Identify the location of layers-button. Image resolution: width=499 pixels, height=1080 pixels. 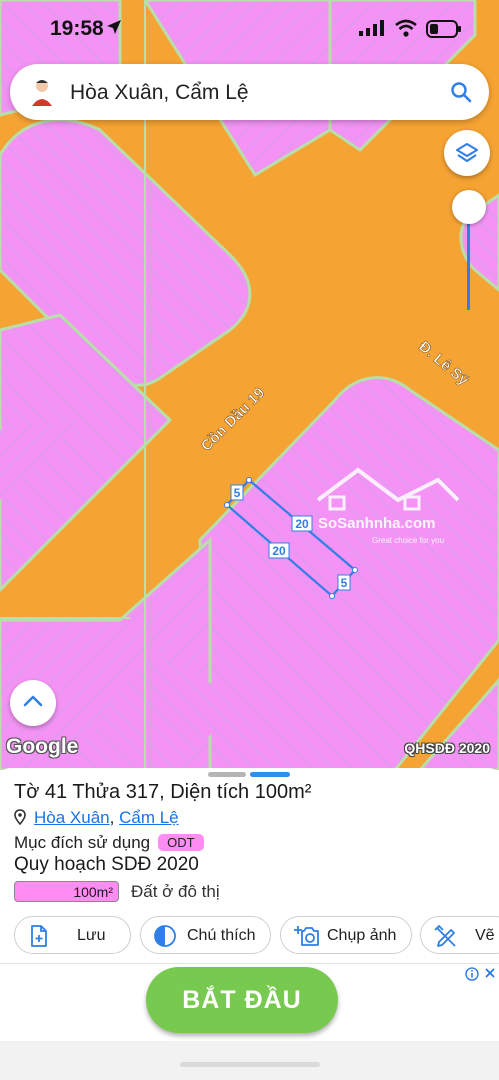
(467, 153).